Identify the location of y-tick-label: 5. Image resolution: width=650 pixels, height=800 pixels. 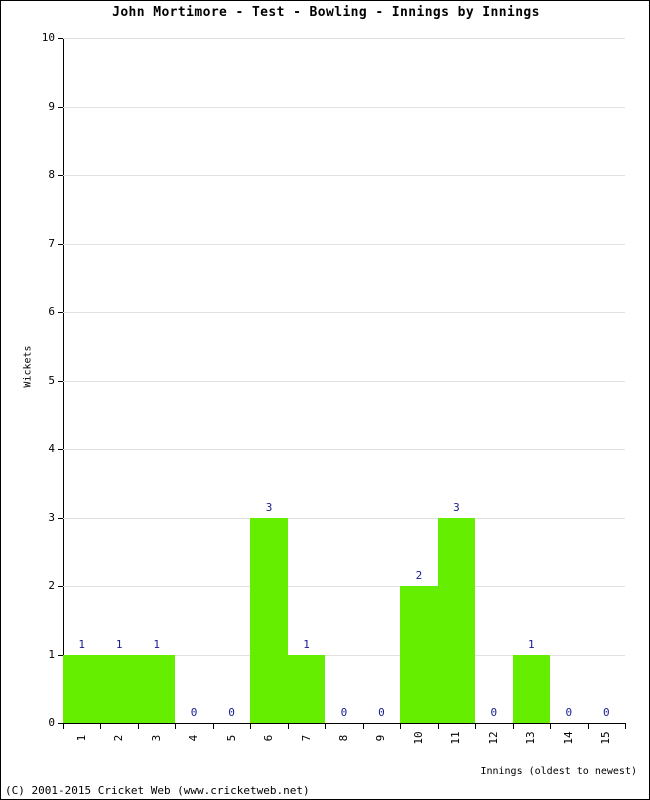
(51, 380).